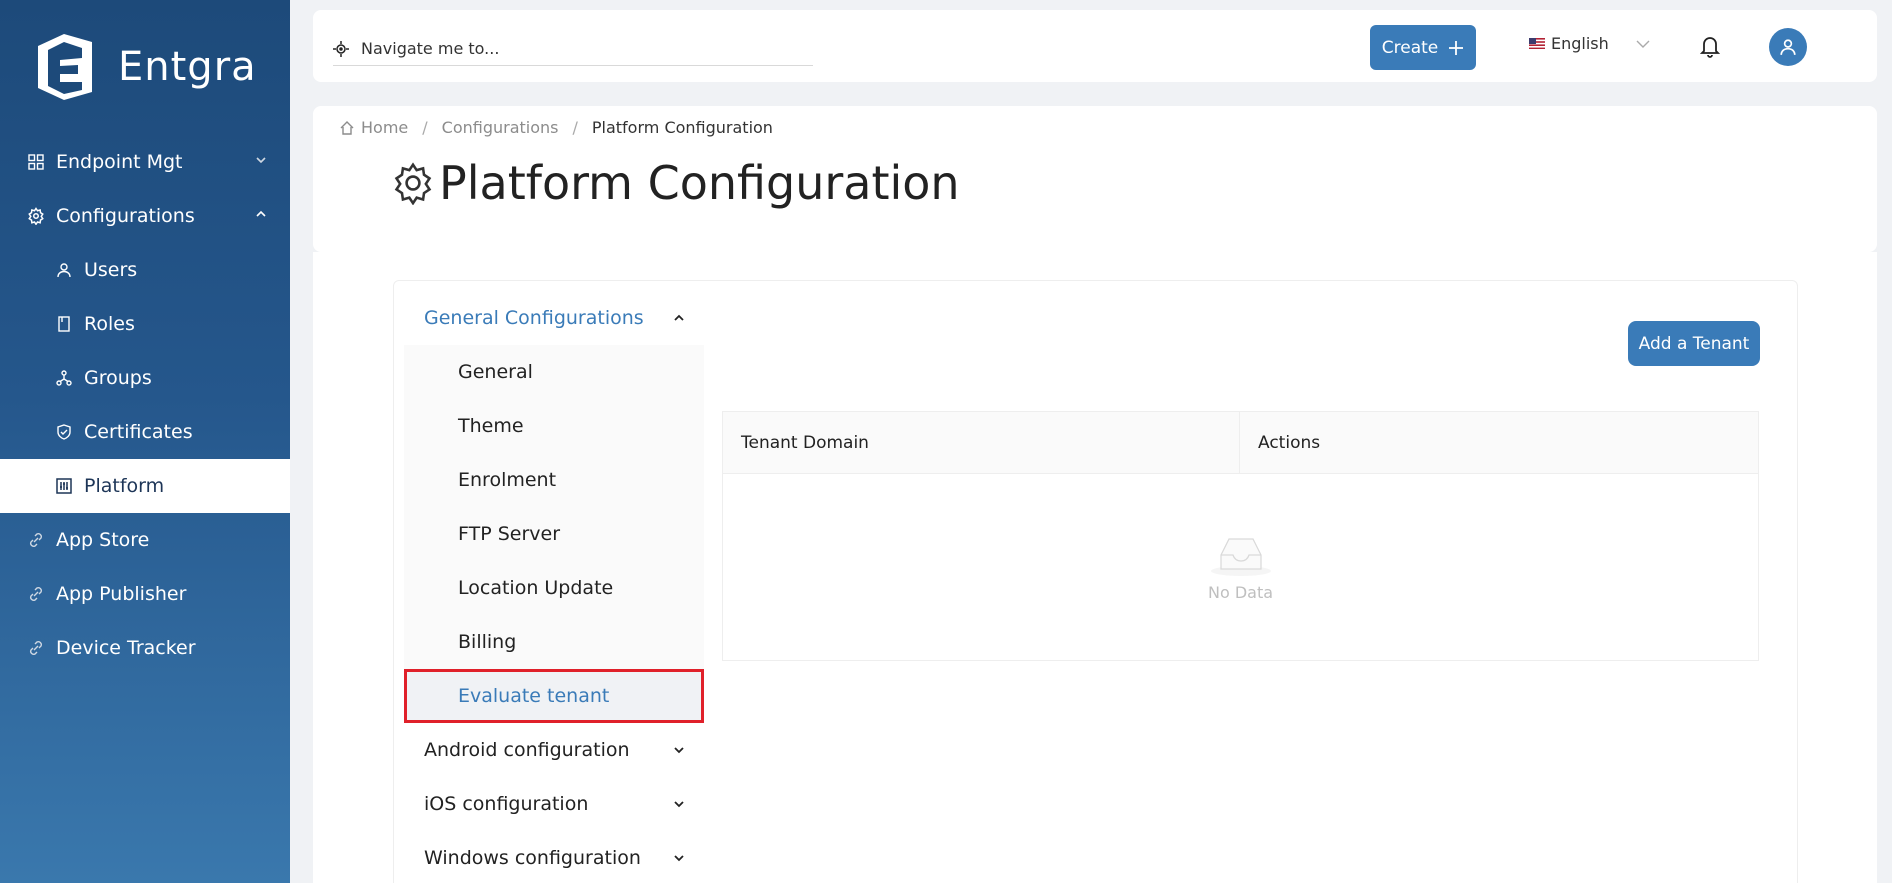 The height and width of the screenshot is (883, 1892). I want to click on create-button: Create, so click(1423, 47).